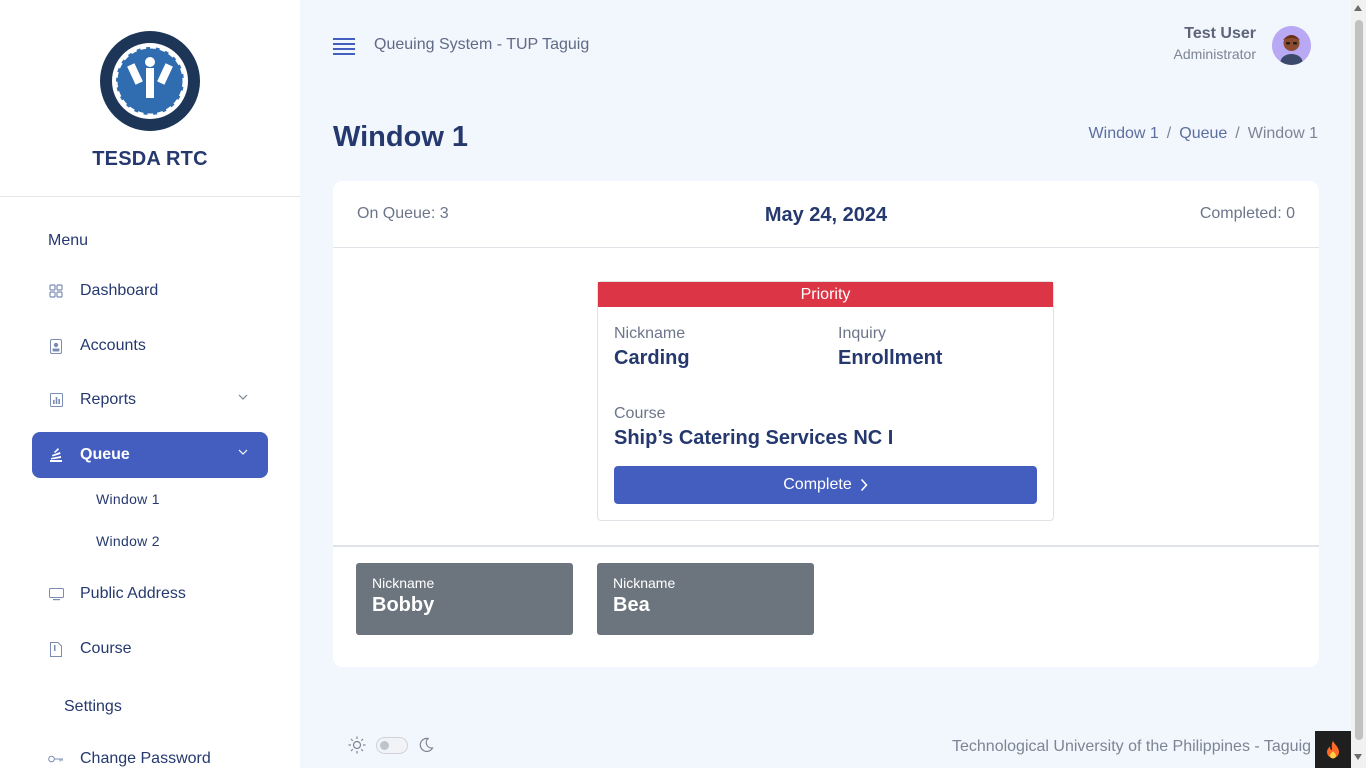 This screenshot has width=1366, height=768. What do you see at coordinates (1282, 133) in the screenshot?
I see `breadcrumb-item-current: Window 1` at bounding box center [1282, 133].